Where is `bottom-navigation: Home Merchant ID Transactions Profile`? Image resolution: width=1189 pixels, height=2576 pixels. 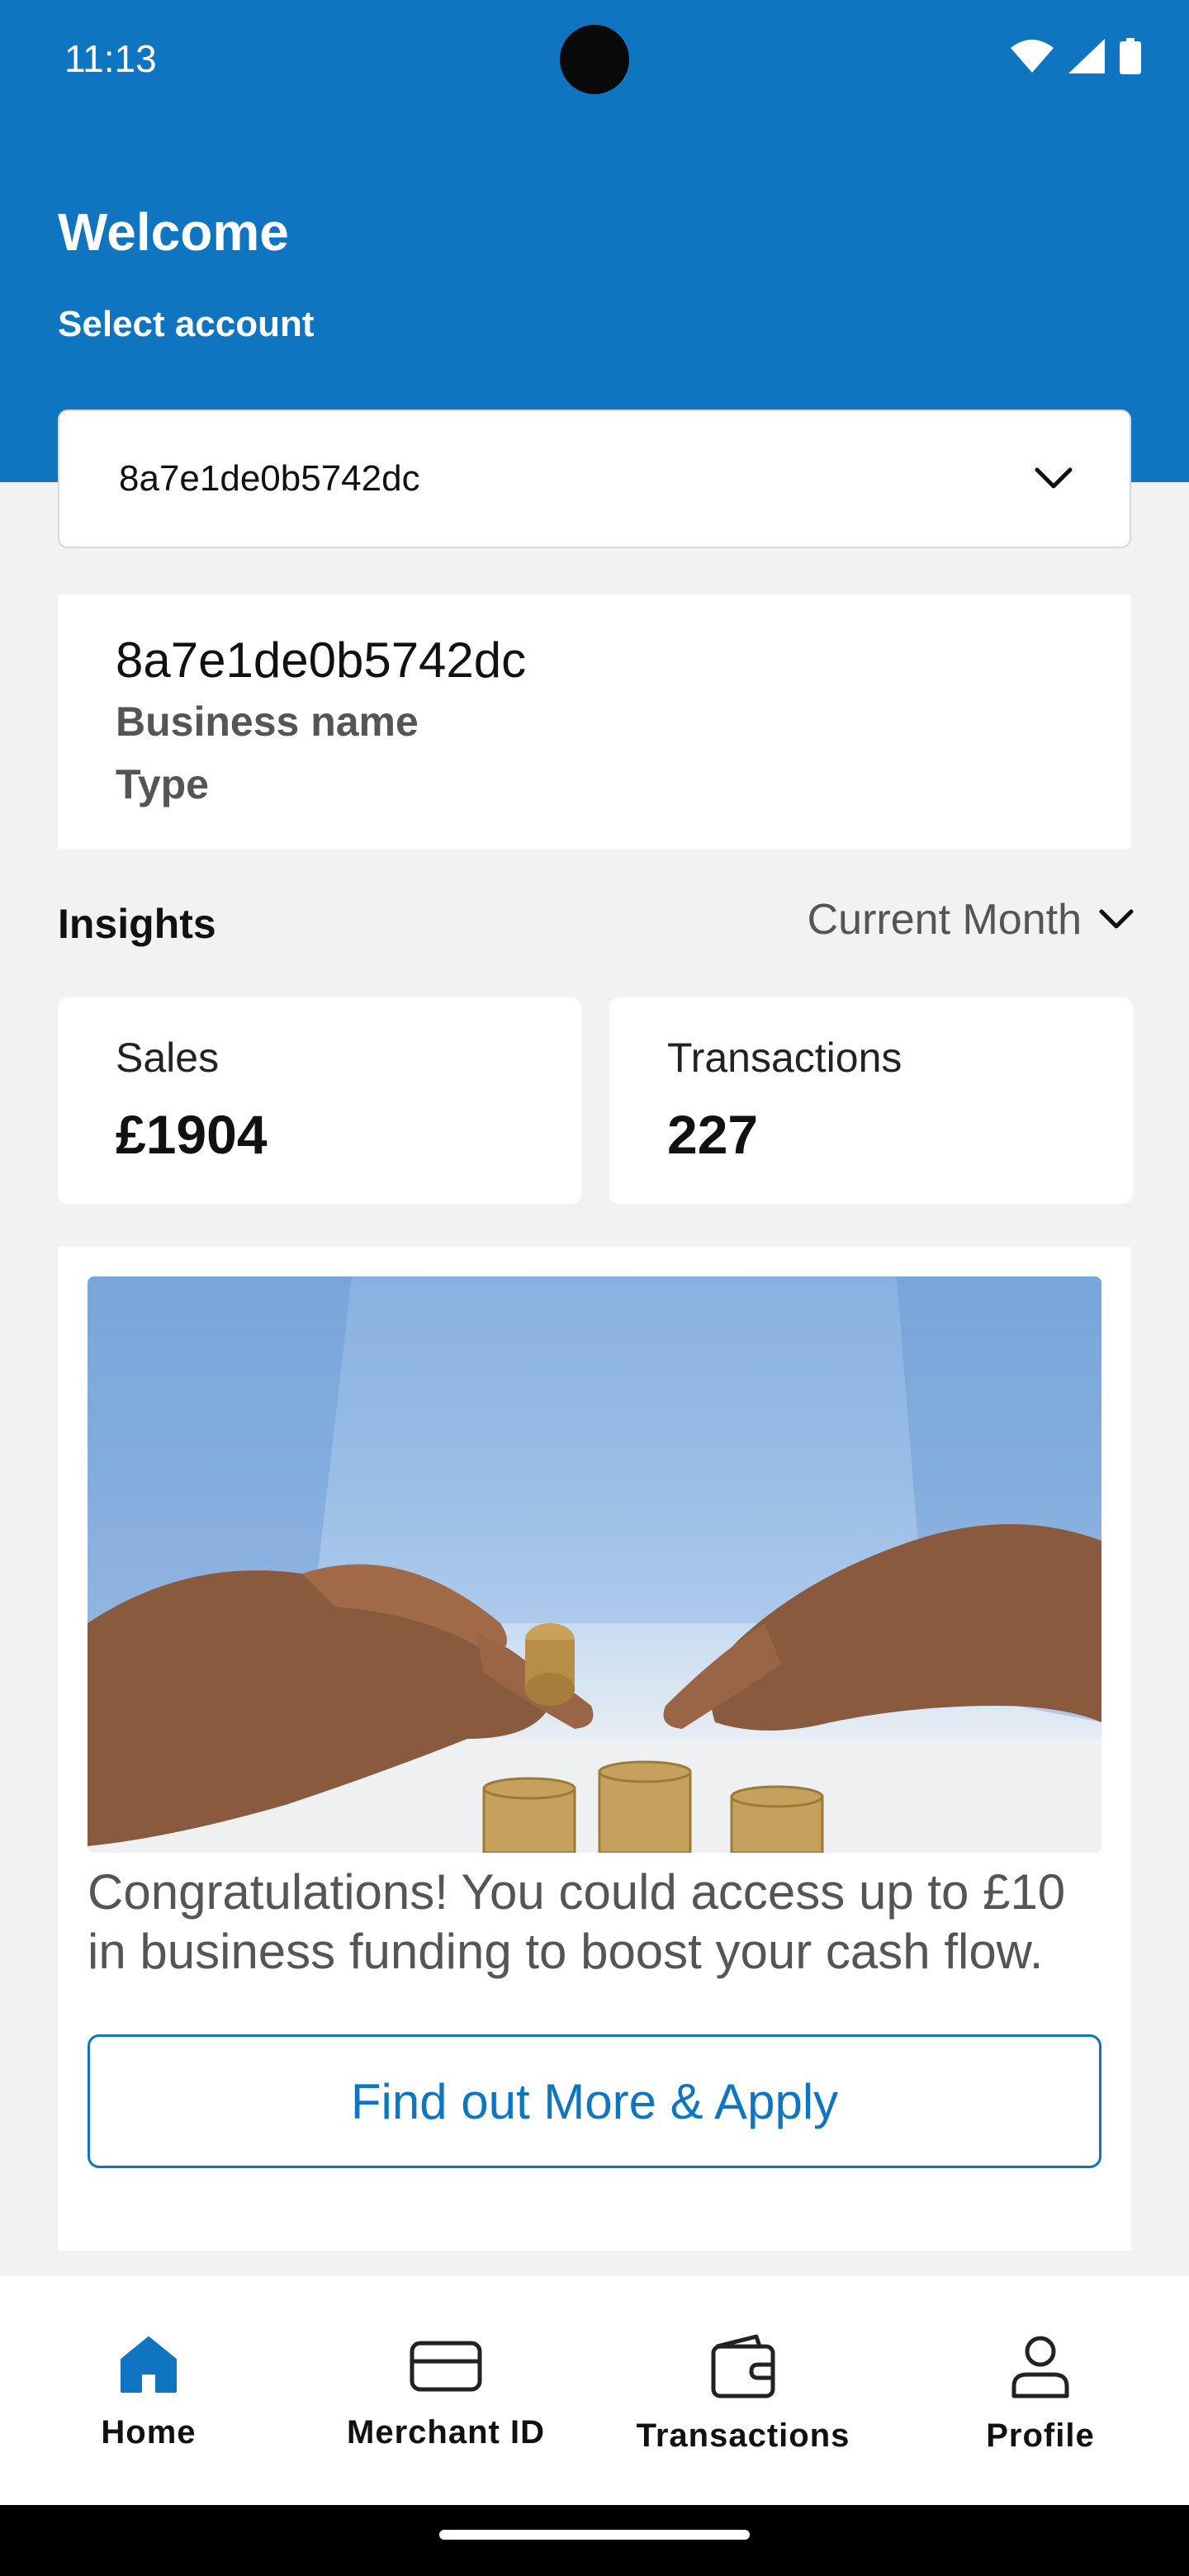
bottom-navigation: Home Merchant ID Transactions Profile is located at coordinates (594, 2390).